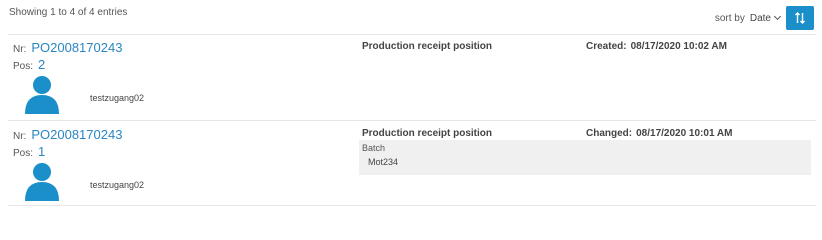 The height and width of the screenshot is (240, 822). What do you see at coordinates (585, 157) in the screenshot?
I see `batch-box: Batch Mot234` at bounding box center [585, 157].